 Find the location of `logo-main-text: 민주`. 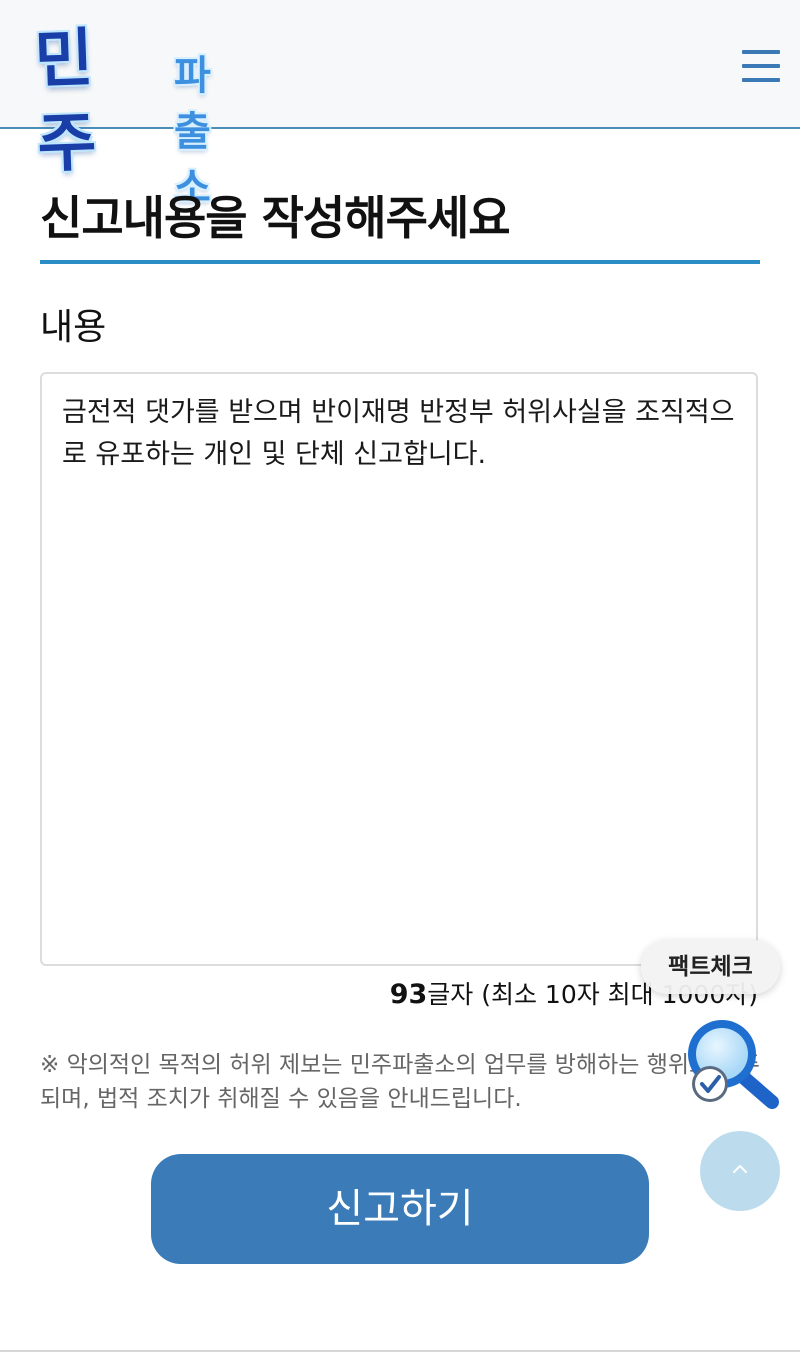

logo-main-text: 민주 is located at coordinates (63, 102).